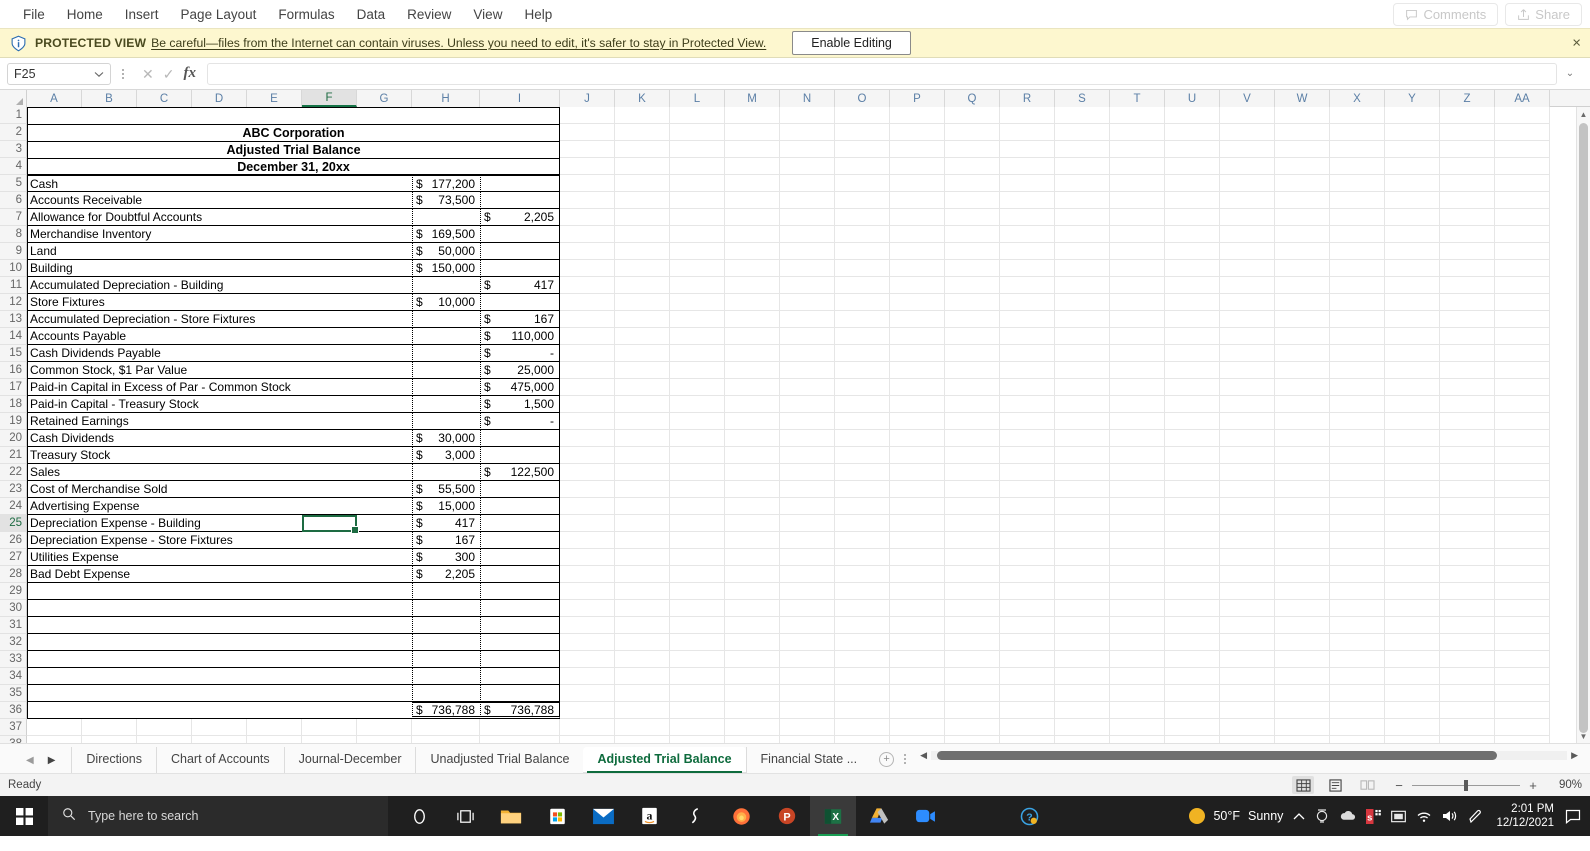 This screenshot has width=1590, height=851. I want to click on cell-N25, so click(807, 523).